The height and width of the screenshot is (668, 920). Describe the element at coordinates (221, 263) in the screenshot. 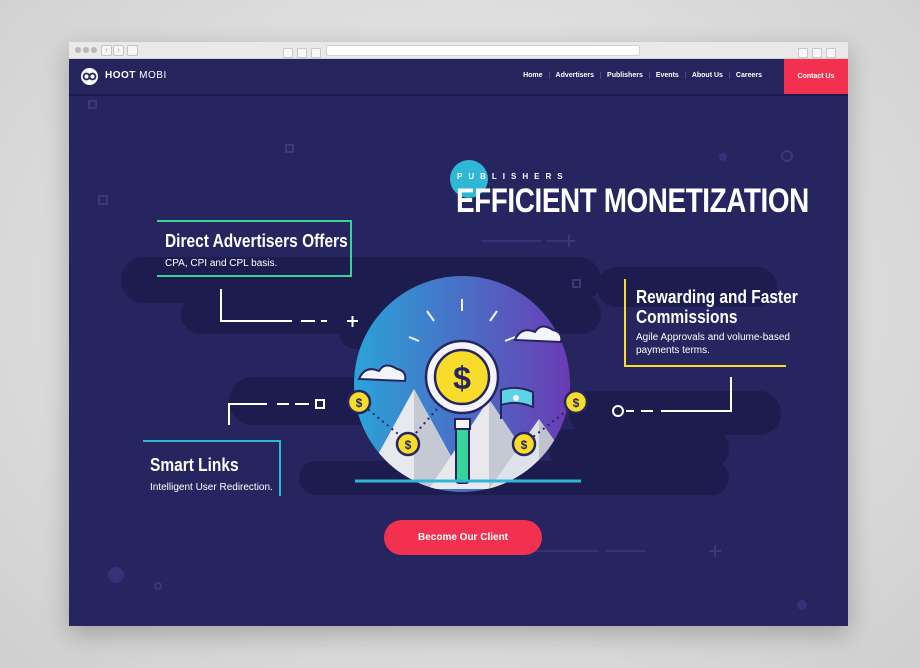

I see `feature-direct-offers-desc: CPA, CPI and CPL basis.` at that location.